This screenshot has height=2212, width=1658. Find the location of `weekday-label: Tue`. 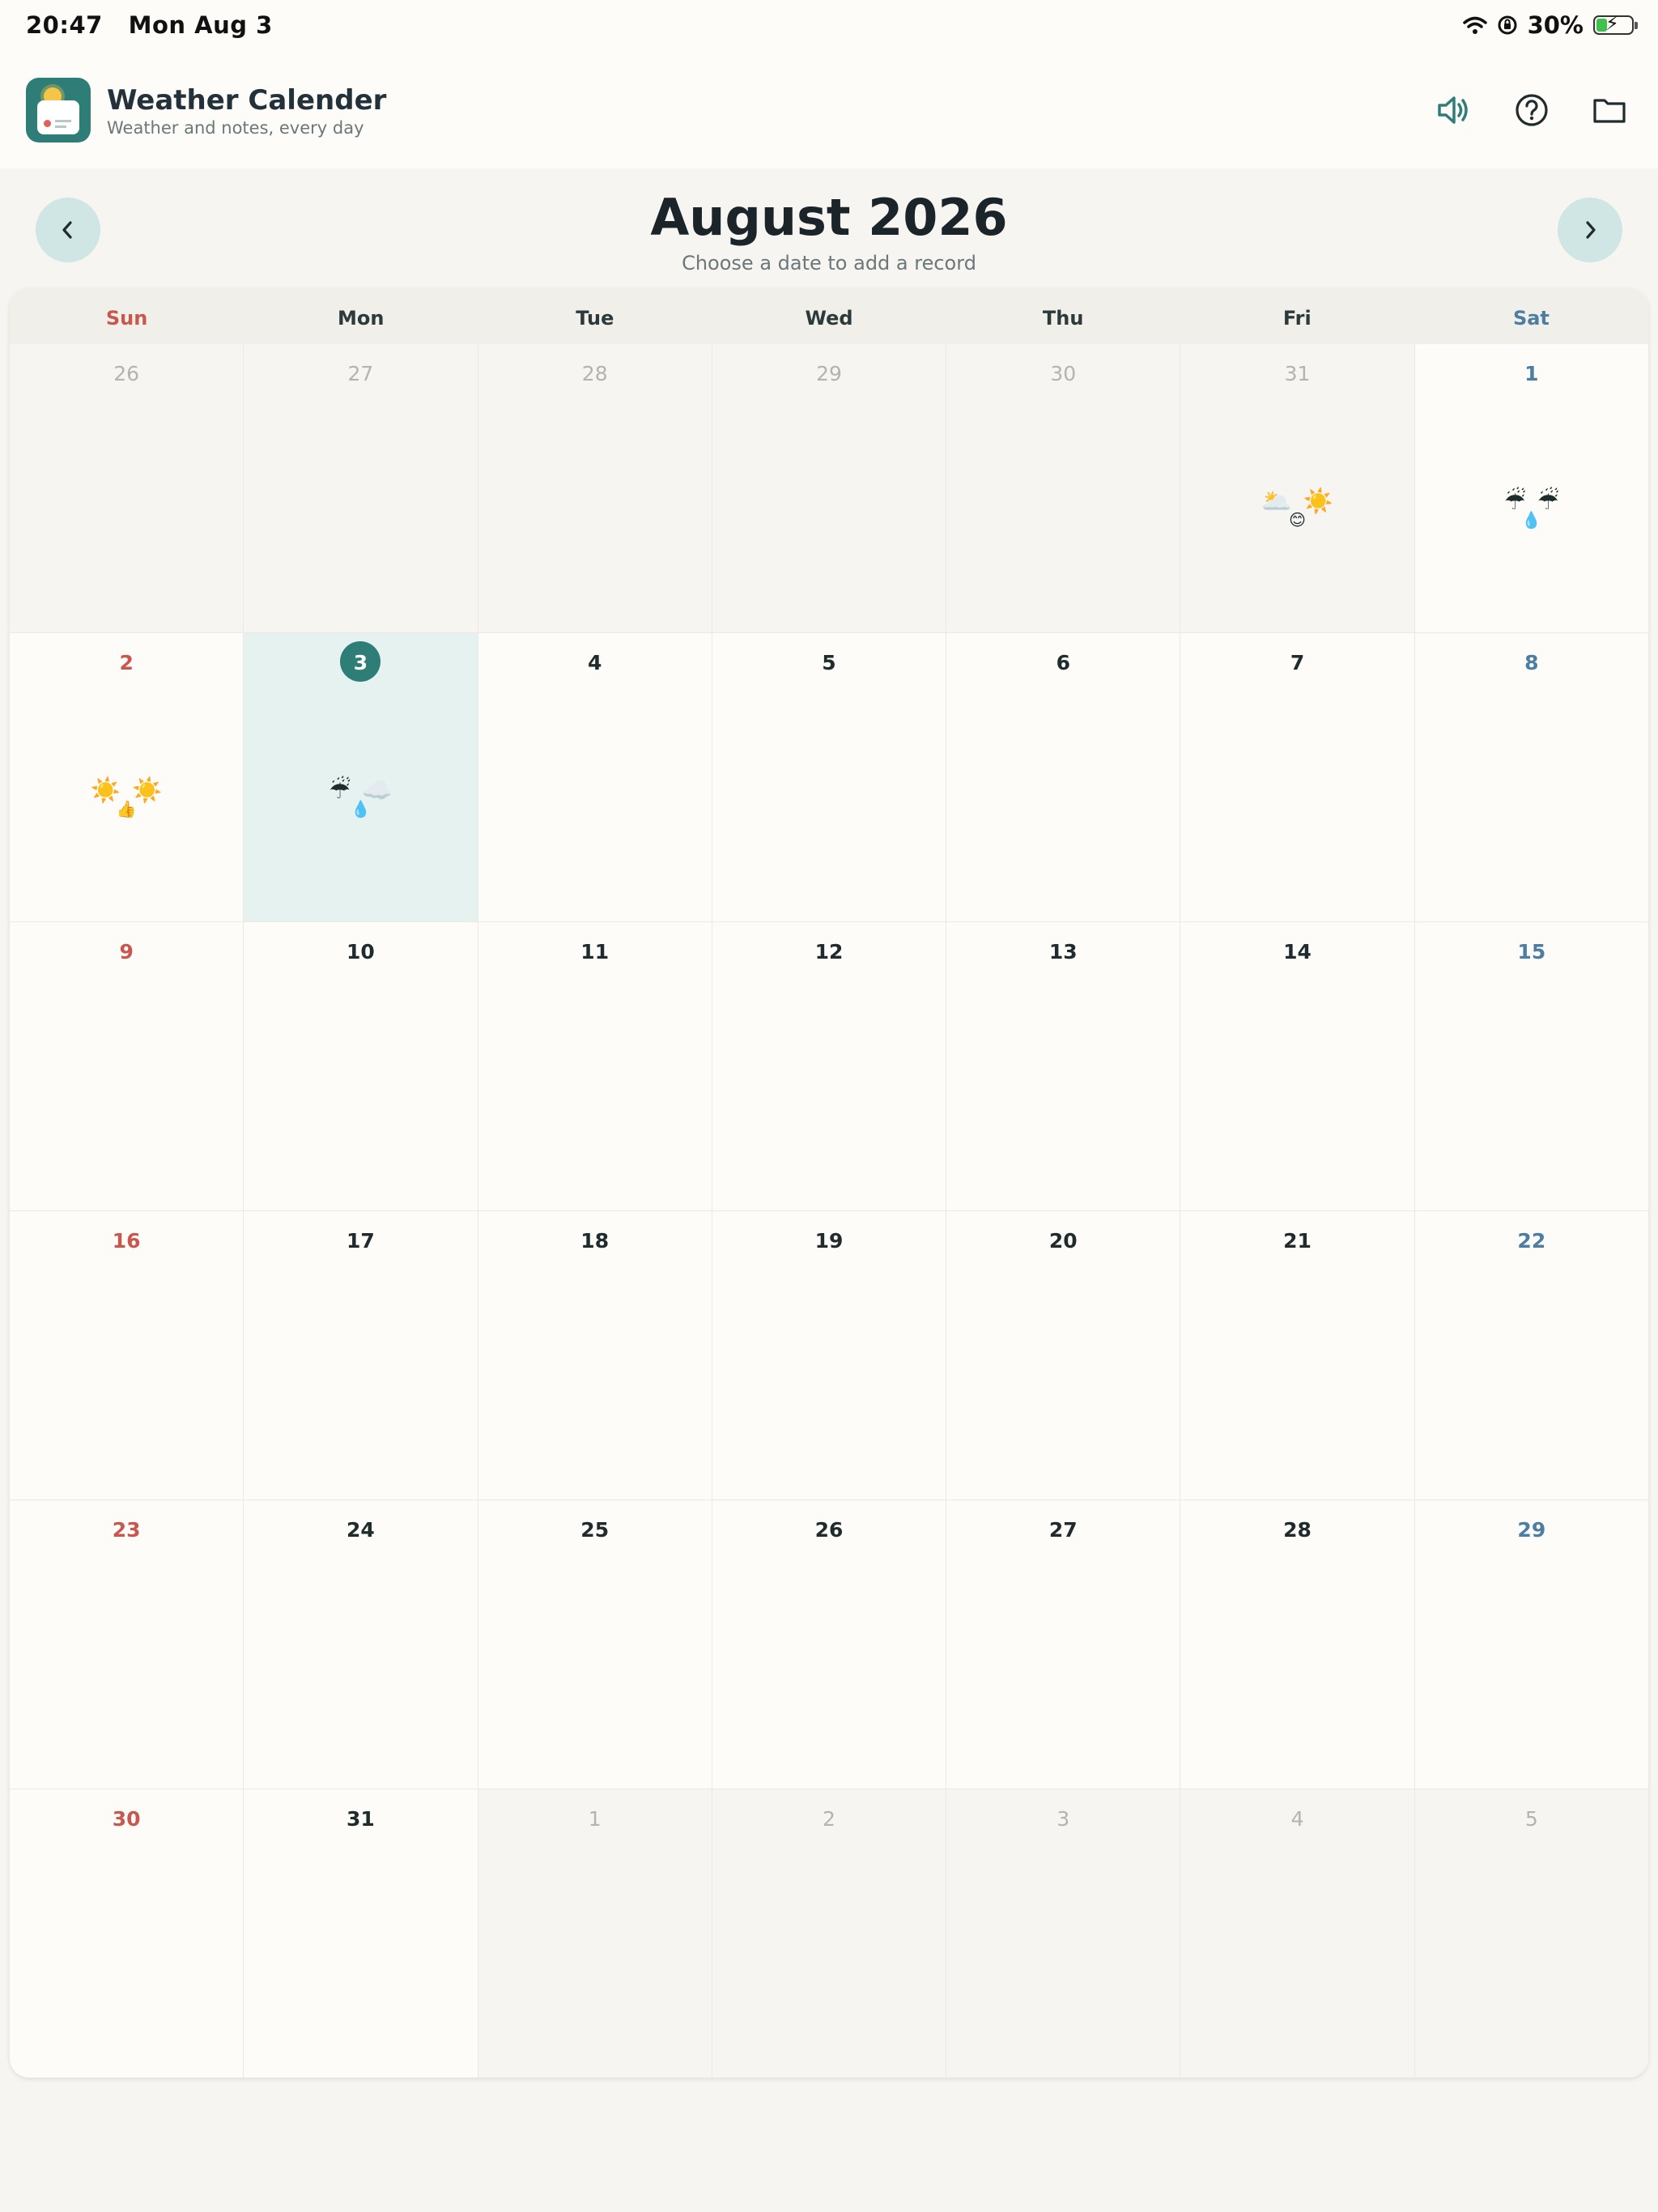

weekday-label: Tue is located at coordinates (595, 318).